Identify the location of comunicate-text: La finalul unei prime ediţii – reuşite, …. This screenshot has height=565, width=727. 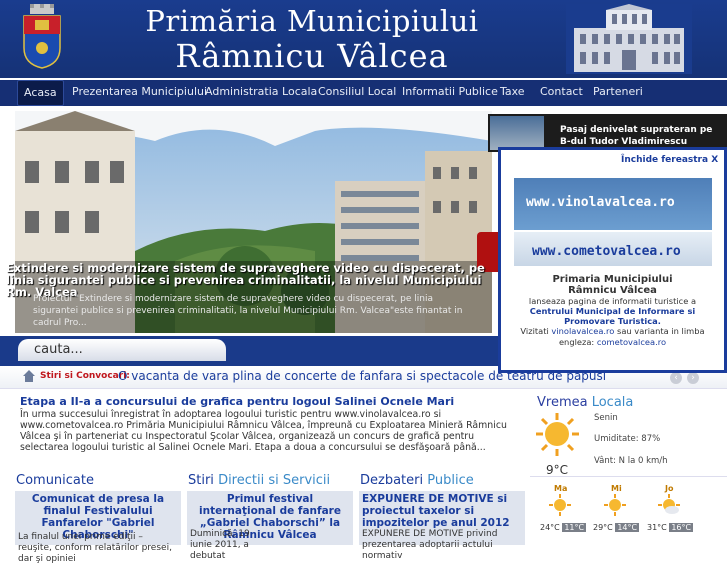
(95, 548).